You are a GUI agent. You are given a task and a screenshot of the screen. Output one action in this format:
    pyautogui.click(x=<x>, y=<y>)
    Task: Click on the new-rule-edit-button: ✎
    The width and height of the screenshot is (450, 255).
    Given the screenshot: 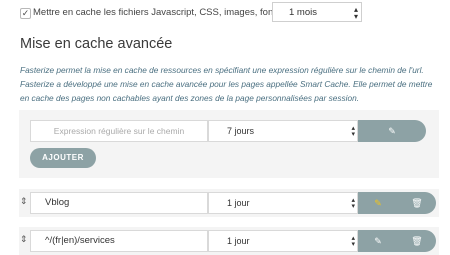 What is the action you would take?
    pyautogui.click(x=392, y=131)
    